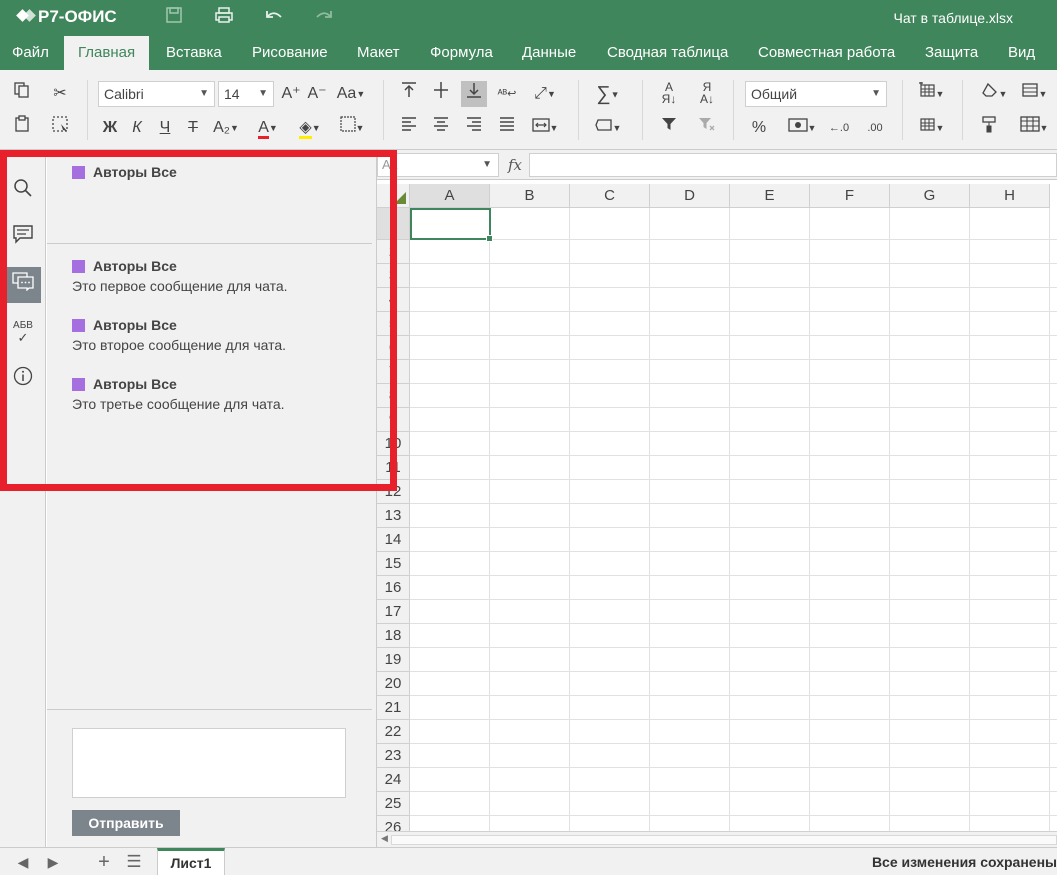  Describe the element at coordinates (134, 862) in the screenshot. I see `sheet-list-icon: ☰` at that location.